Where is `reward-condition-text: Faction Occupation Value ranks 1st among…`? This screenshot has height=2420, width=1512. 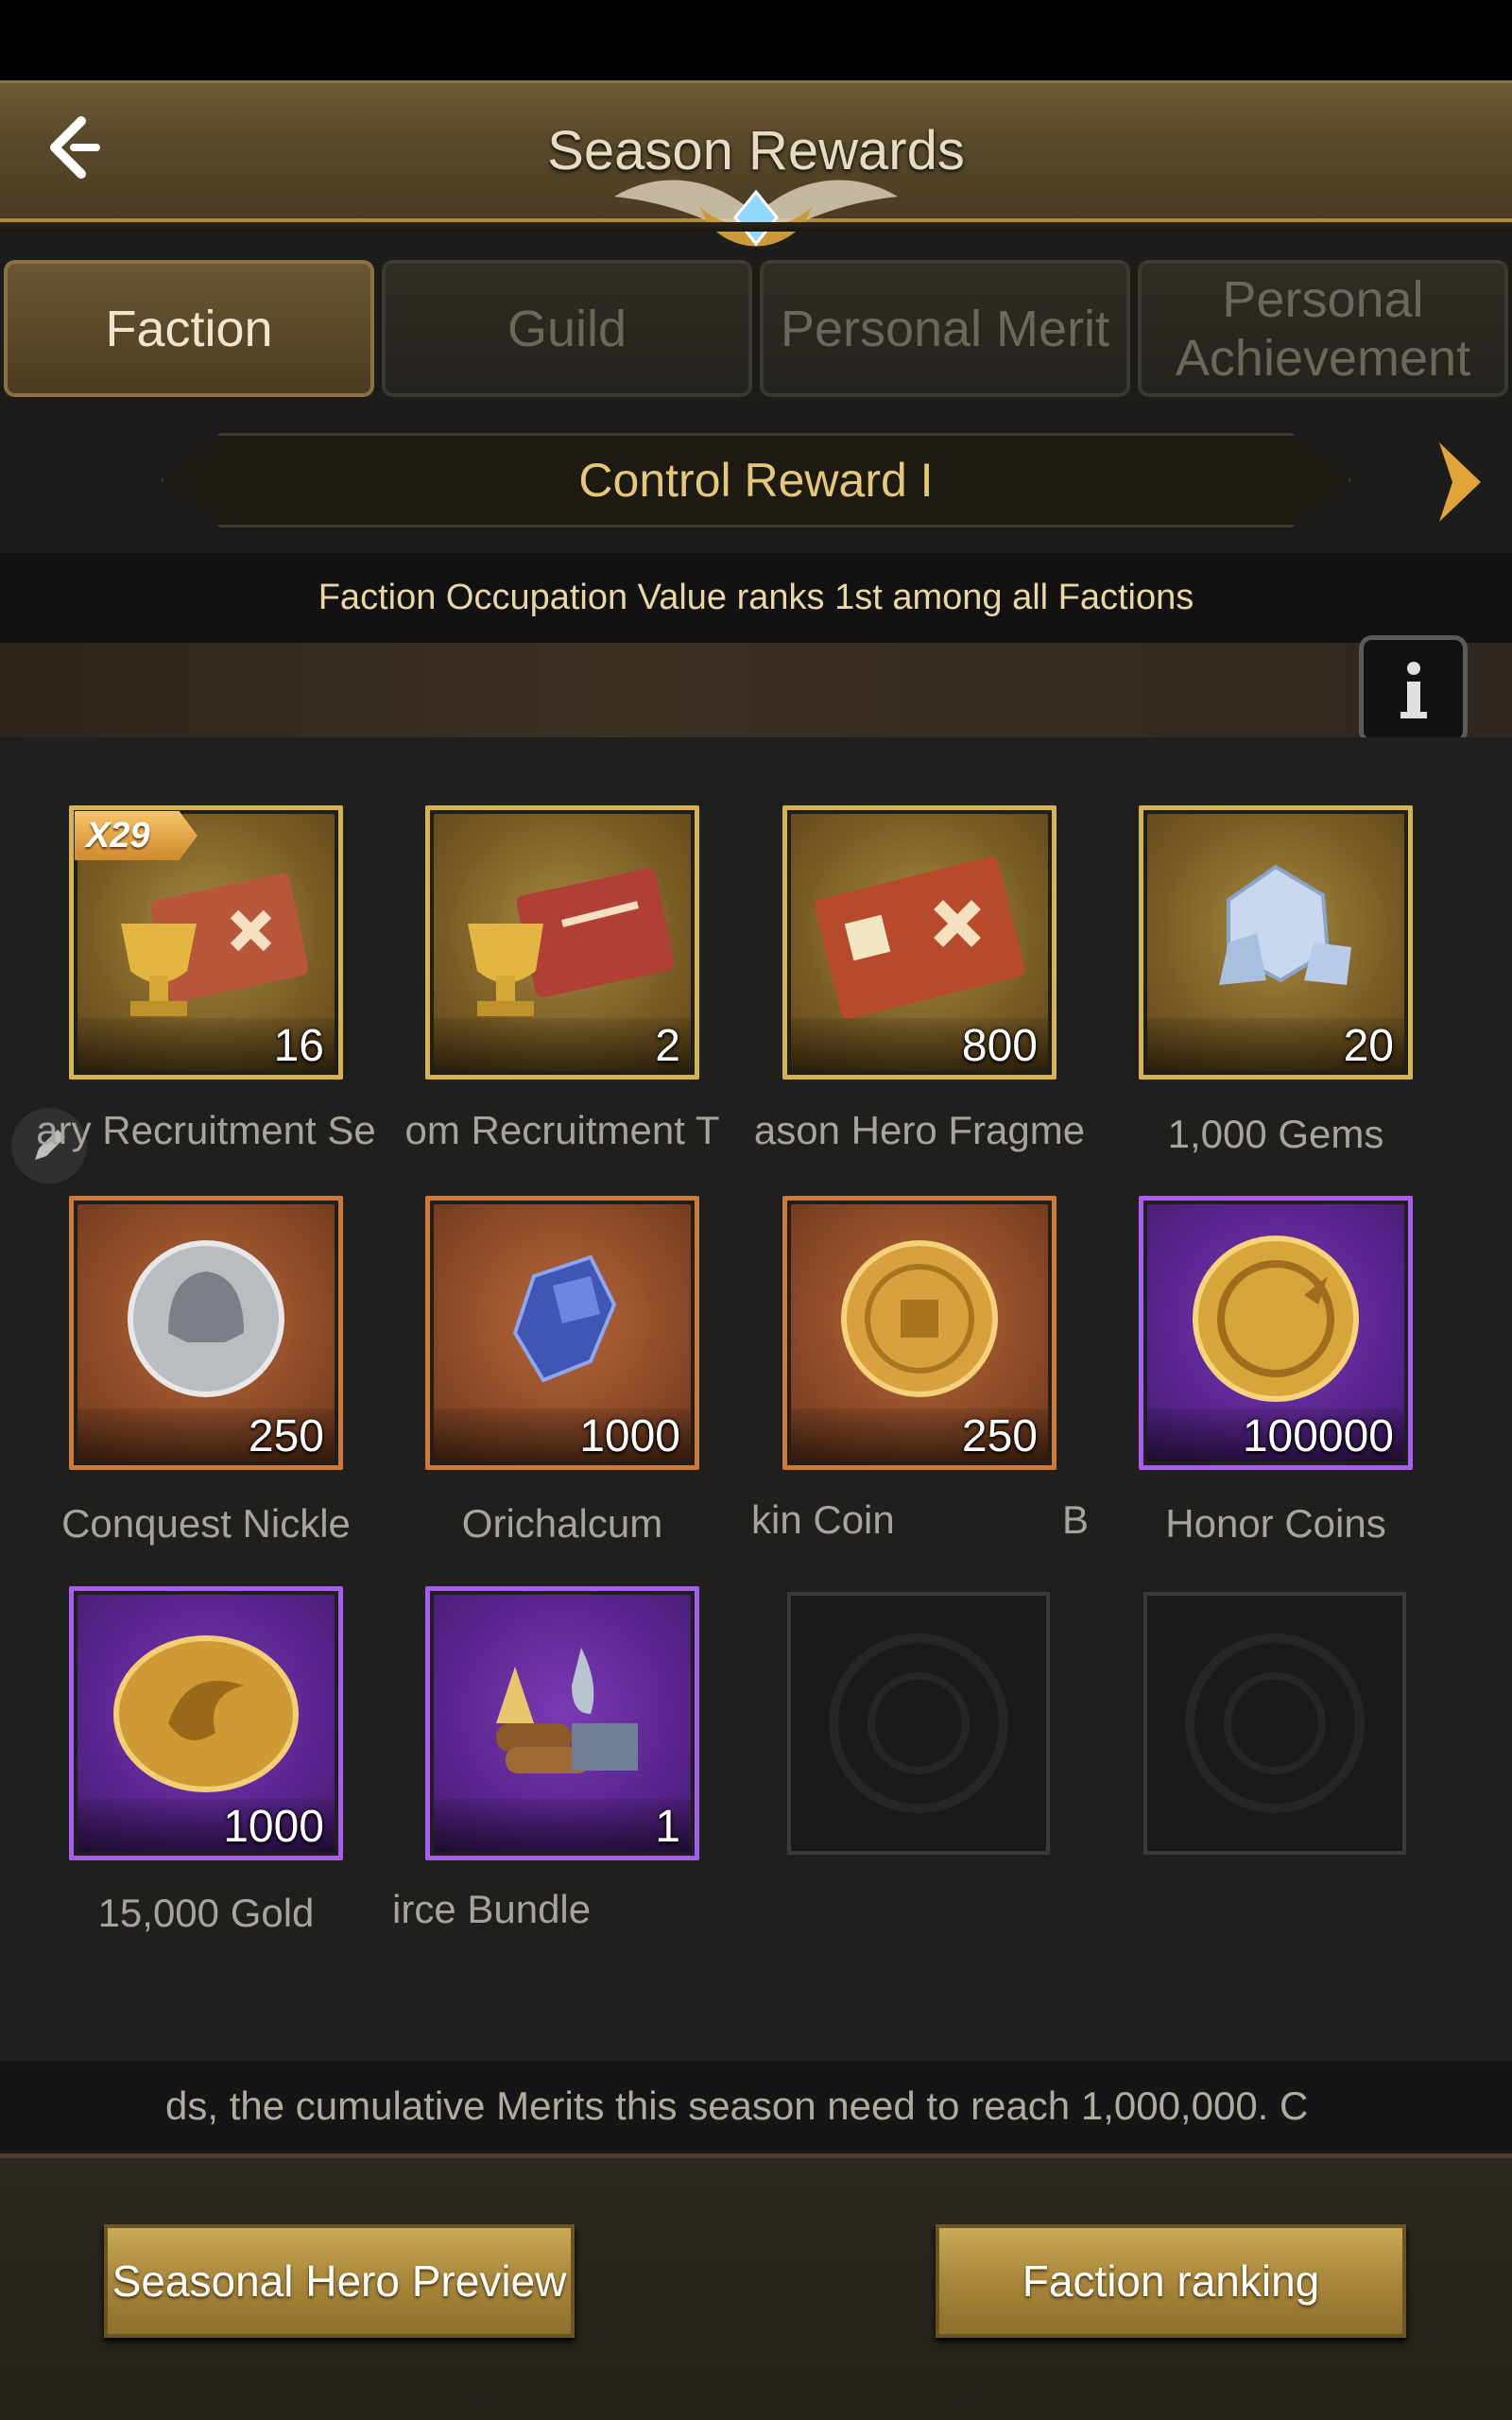
reward-condition-text: Faction Occupation Value ranks 1st among… is located at coordinates (756, 598).